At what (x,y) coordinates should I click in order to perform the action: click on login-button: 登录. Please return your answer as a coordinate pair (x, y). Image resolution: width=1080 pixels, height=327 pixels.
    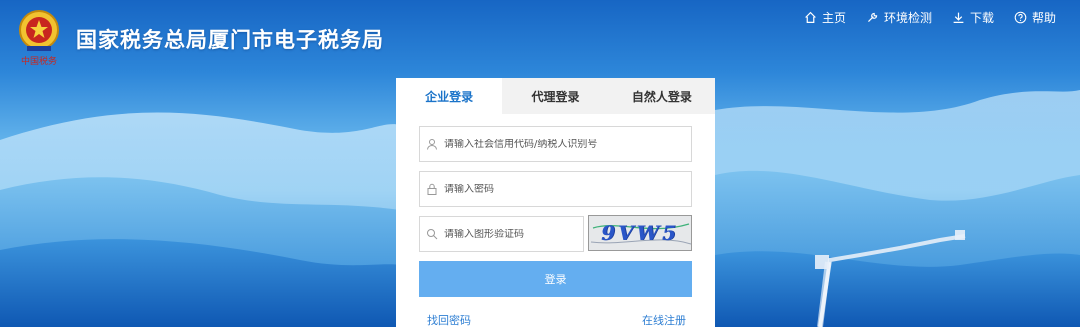
    Looking at the image, I should click on (555, 279).